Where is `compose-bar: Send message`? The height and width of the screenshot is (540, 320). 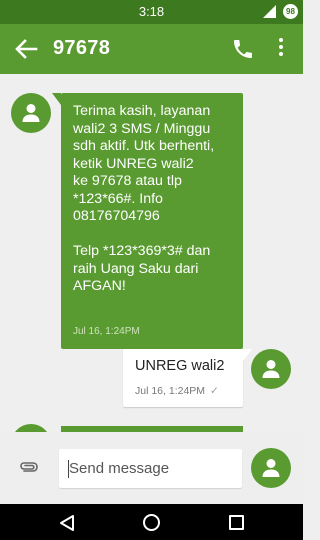
compose-bar: Send message is located at coordinates (151, 468).